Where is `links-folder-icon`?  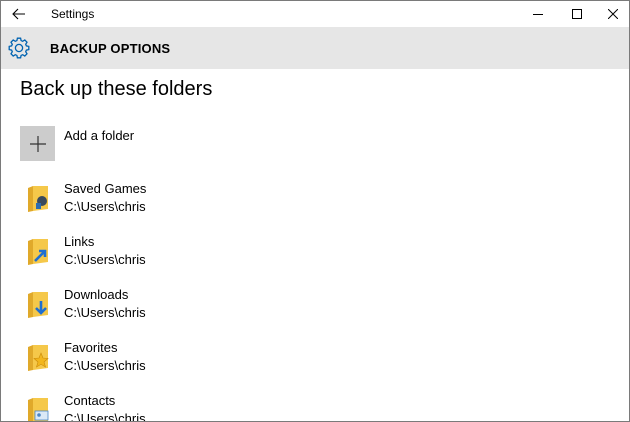
links-folder-icon is located at coordinates (38, 252).